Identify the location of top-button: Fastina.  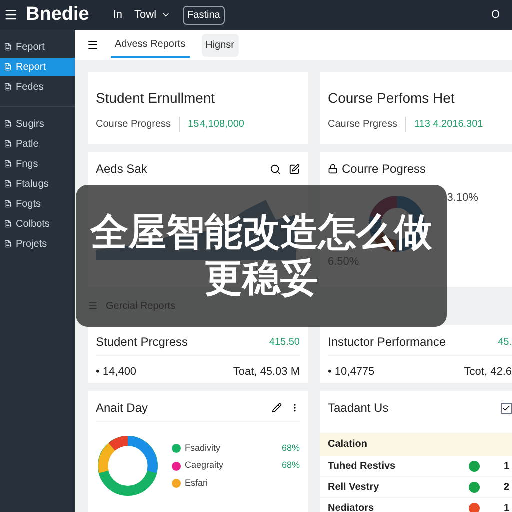
(204, 15).